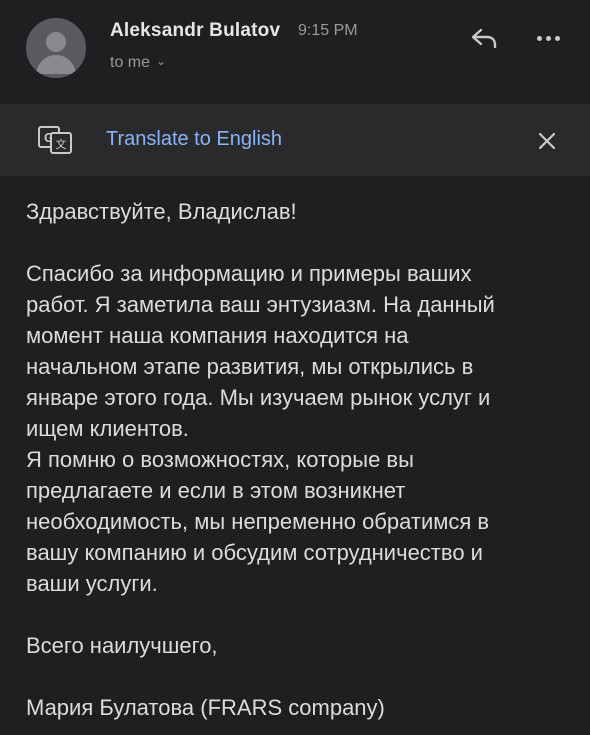 Image resolution: width=590 pixels, height=735 pixels. Describe the element at coordinates (161, 211) in the screenshot. I see `greeting: Здравствуйте, Владислав!` at that location.